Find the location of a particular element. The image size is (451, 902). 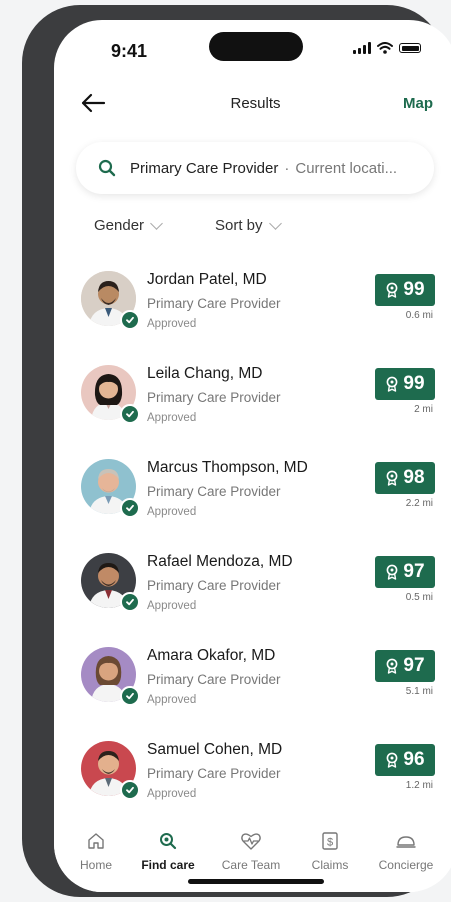

quality-score-badge: 98 is located at coordinates (405, 478).